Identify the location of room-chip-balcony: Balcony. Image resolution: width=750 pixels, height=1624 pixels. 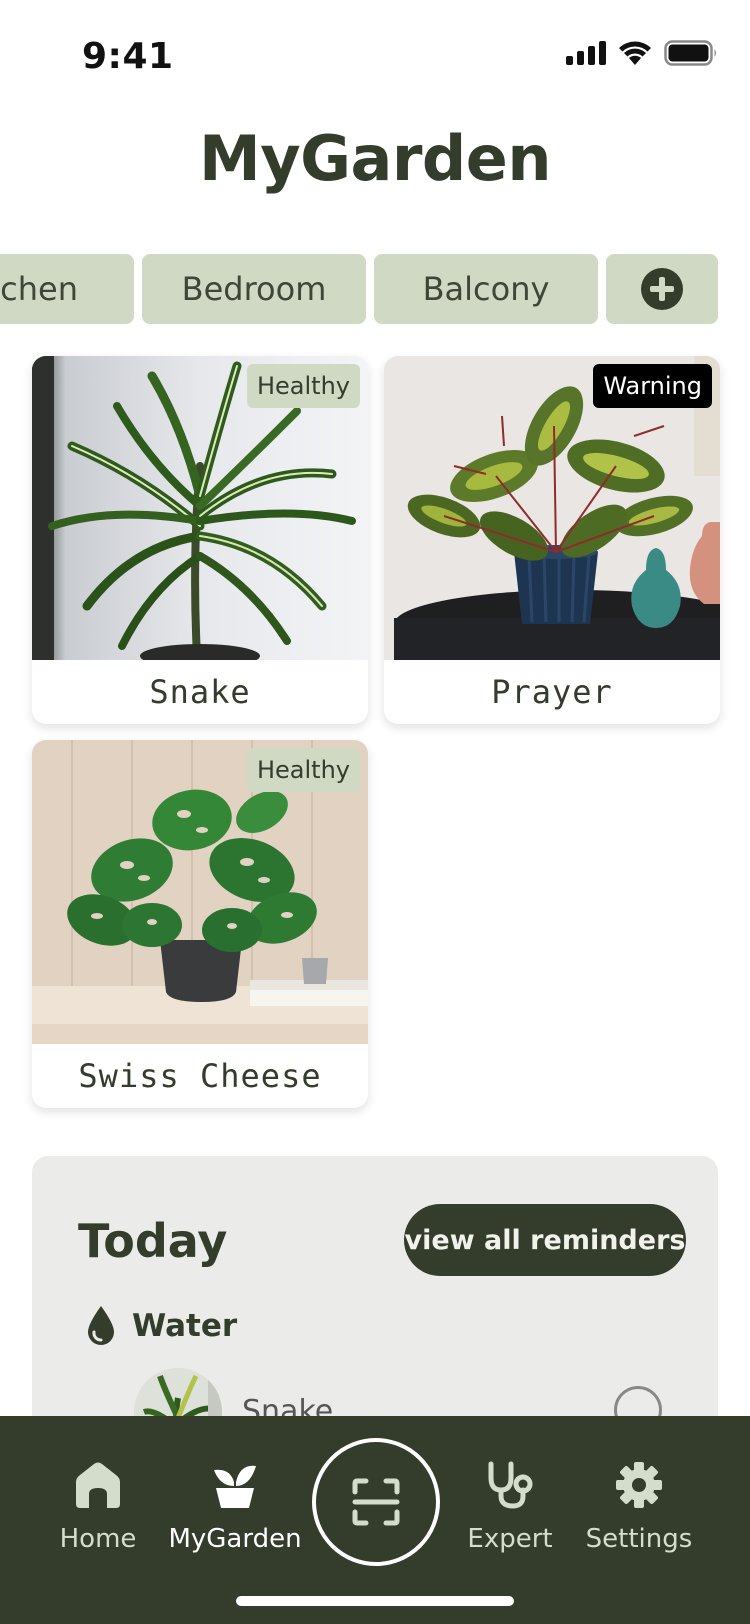
(486, 289).